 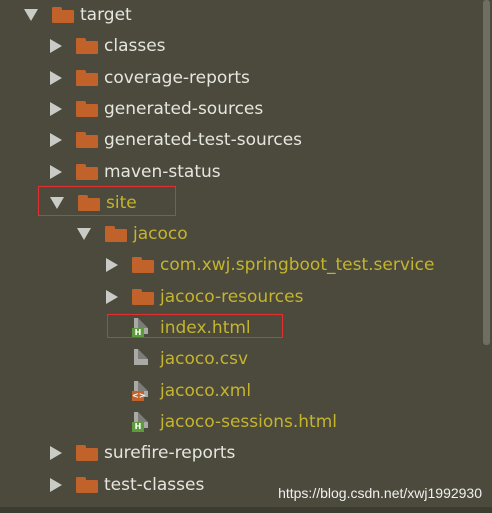 What do you see at coordinates (160, 234) in the screenshot?
I see `tree-item-label: jacoco` at bounding box center [160, 234].